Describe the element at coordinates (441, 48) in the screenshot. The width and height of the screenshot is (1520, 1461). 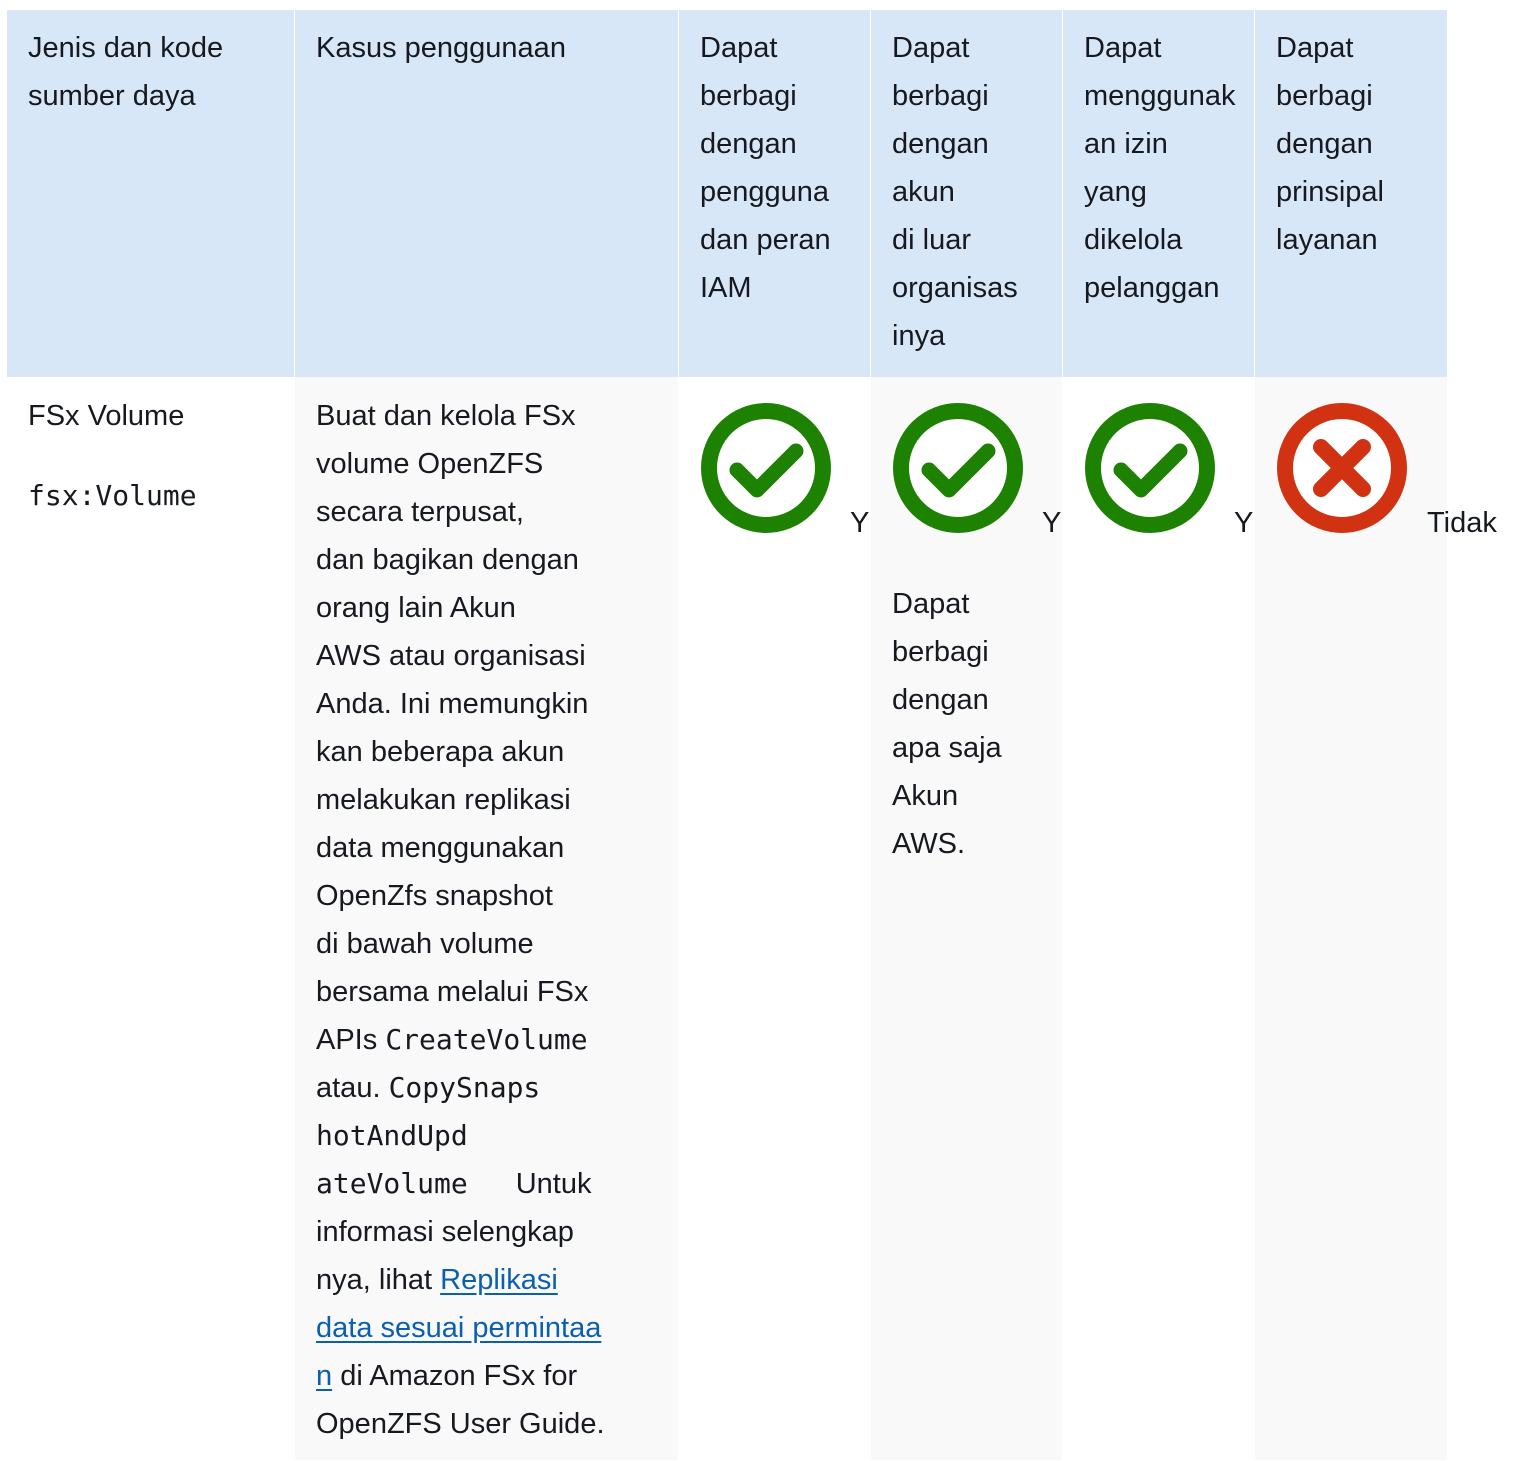
I see `header-line: Kasus penggunaan` at that location.